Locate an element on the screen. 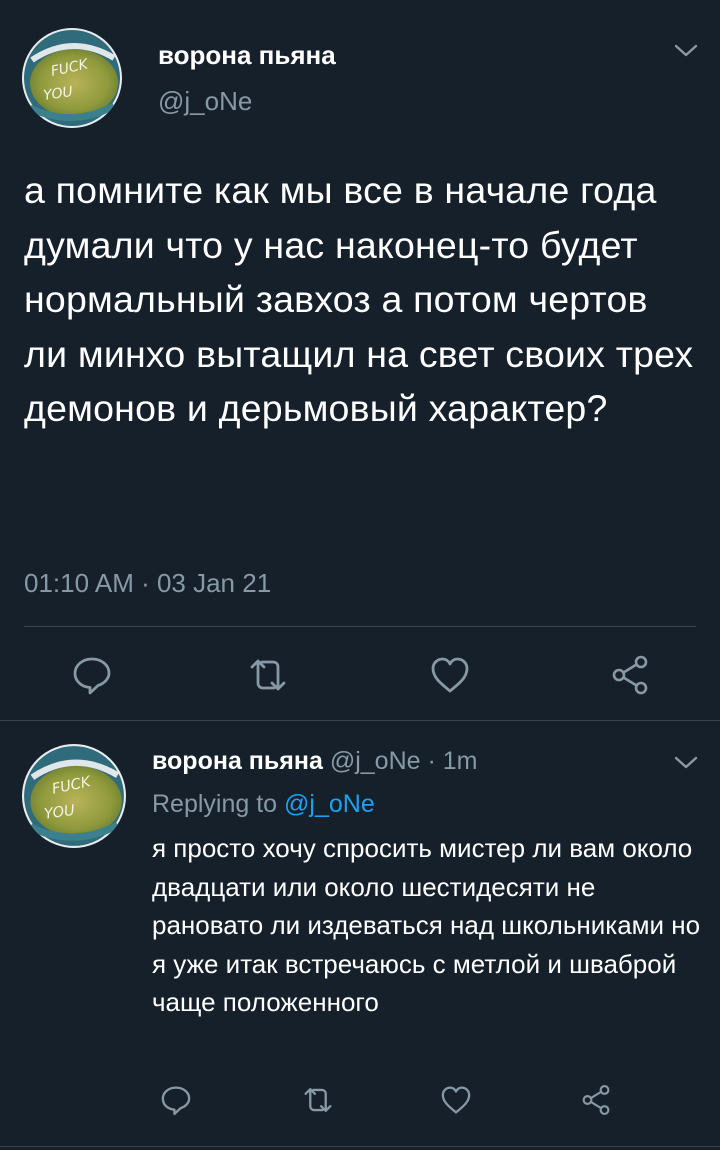  reply-retweet-button is located at coordinates (318, 1100).